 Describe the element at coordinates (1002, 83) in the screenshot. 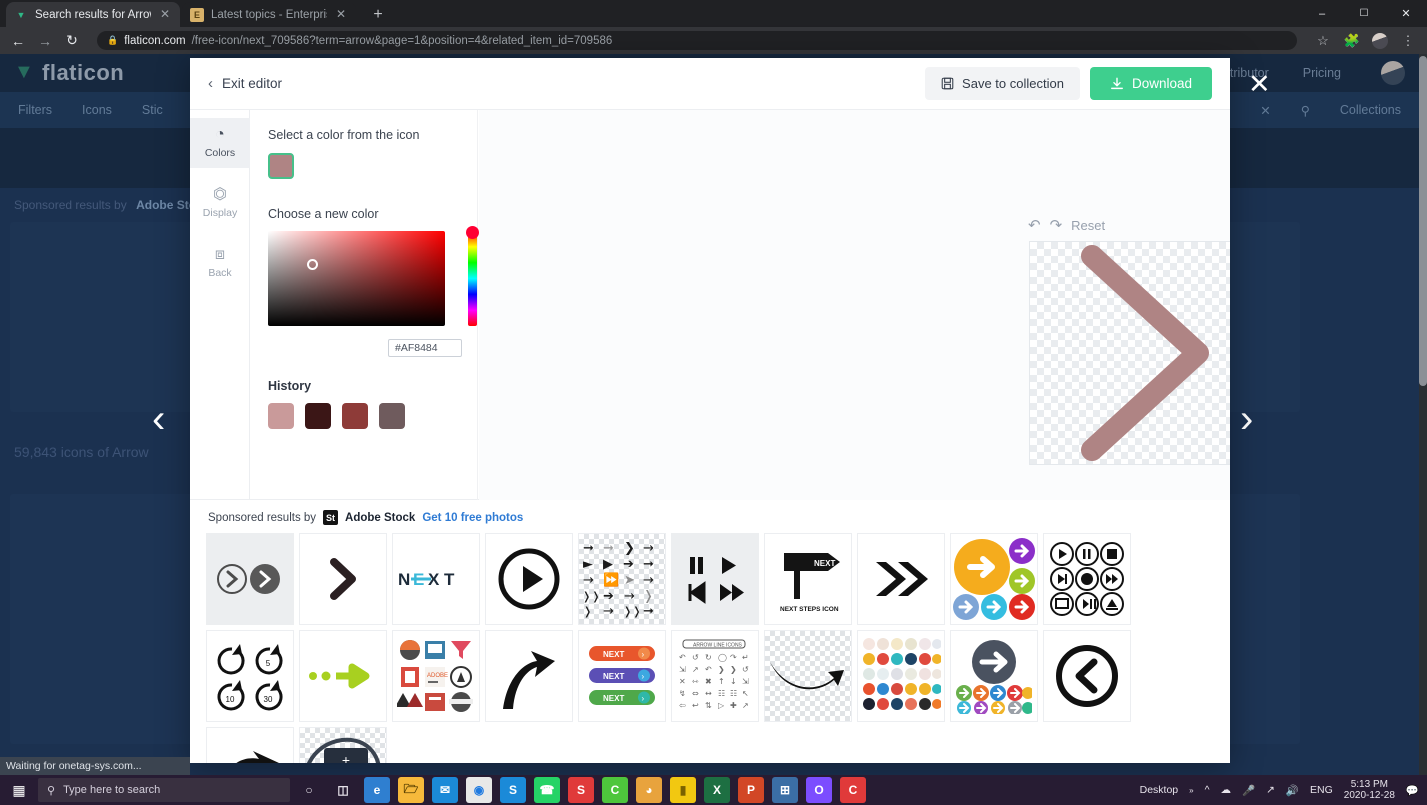

I see `save-to-collection-button: Save to collection` at that location.